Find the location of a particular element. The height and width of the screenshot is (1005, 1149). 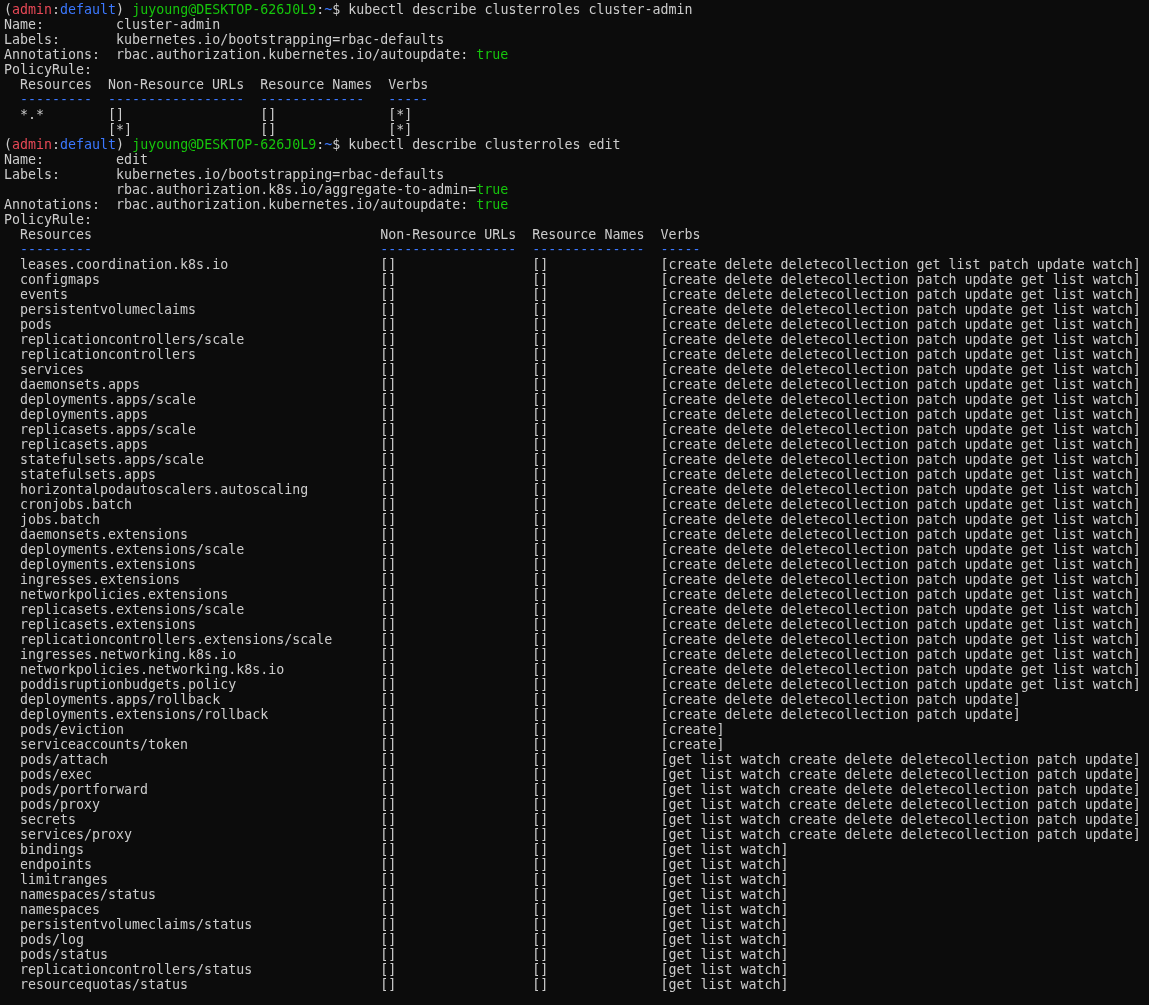

table-cell-text: horizontalpodautoscalers.autoscaling is located at coordinates (165, 489).